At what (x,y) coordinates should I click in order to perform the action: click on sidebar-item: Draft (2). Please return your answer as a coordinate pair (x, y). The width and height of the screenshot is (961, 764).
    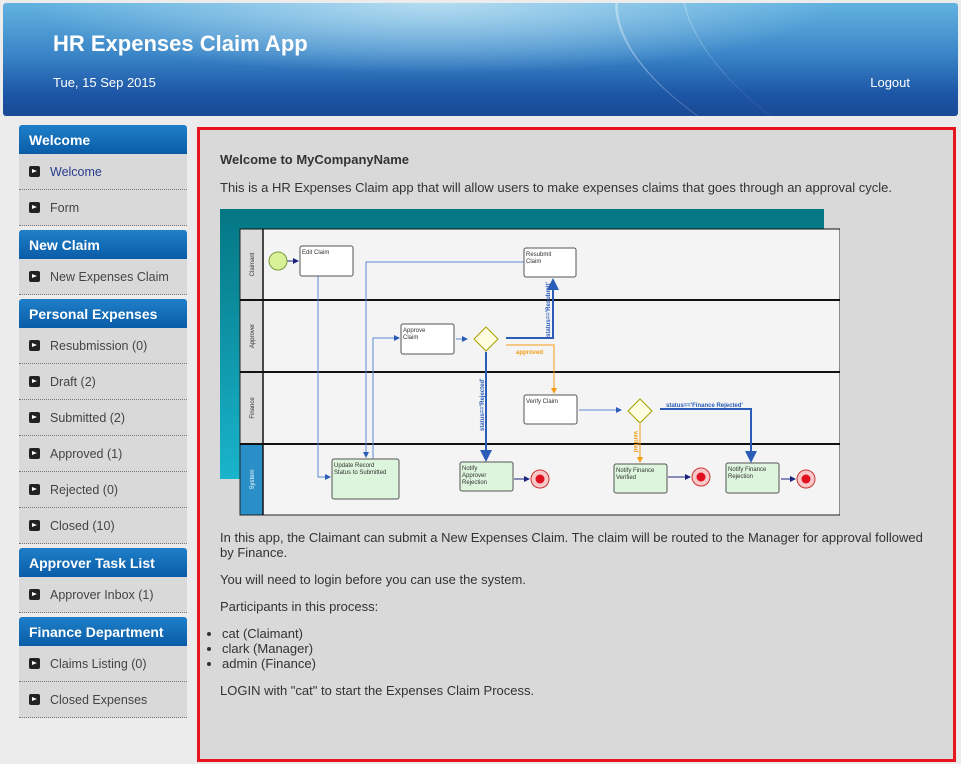
    Looking at the image, I should click on (103, 382).